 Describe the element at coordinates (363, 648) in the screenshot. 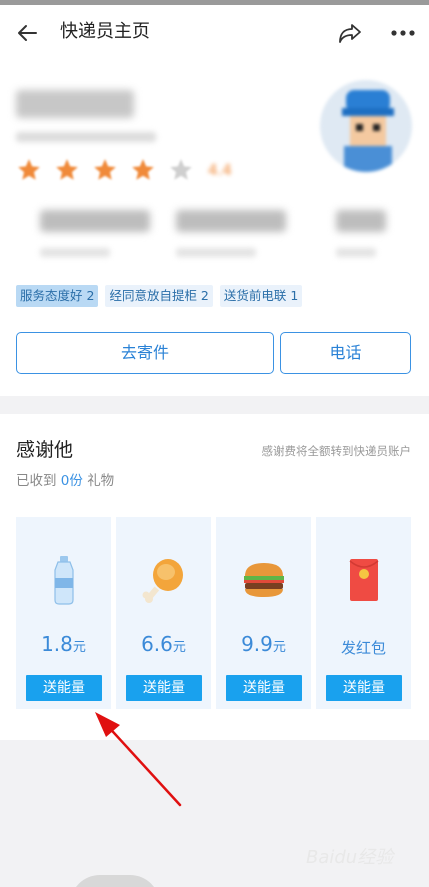

I see `red-envelope-label: 发红包` at that location.